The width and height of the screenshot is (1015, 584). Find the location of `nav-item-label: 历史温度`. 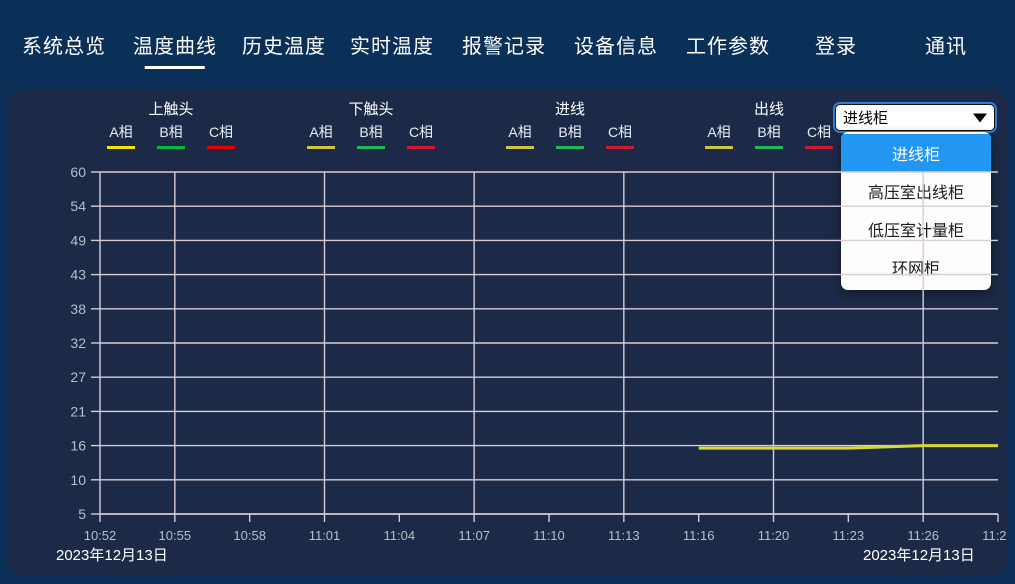

nav-item-label: 历史温度 is located at coordinates (284, 47).